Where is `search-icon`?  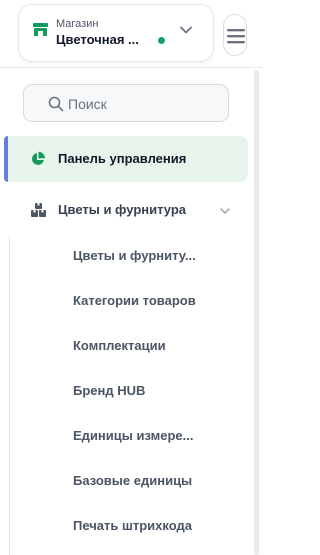
search-icon is located at coordinates (56, 104).